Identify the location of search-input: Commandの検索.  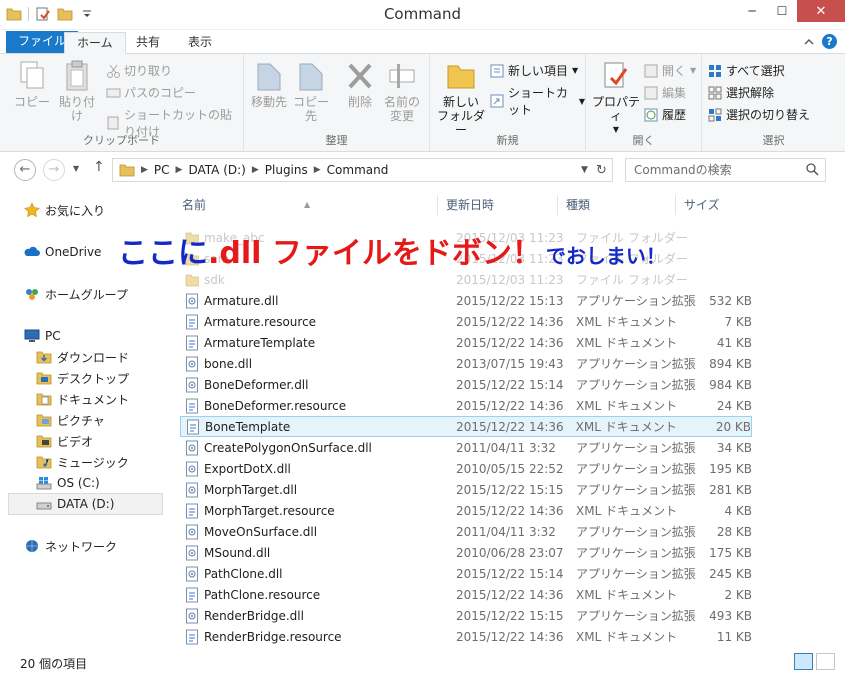
(725, 170).